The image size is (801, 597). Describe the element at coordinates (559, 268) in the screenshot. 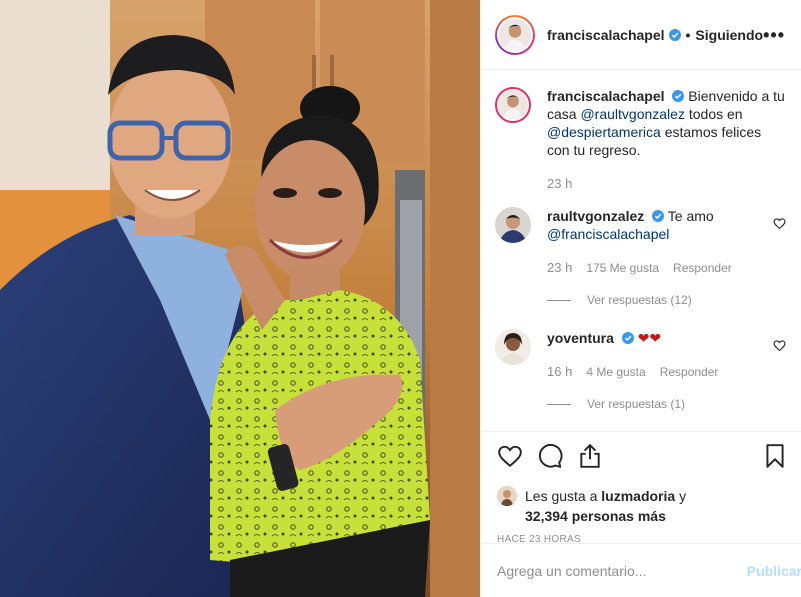

I see `comment-timestamp: 23 h` at that location.